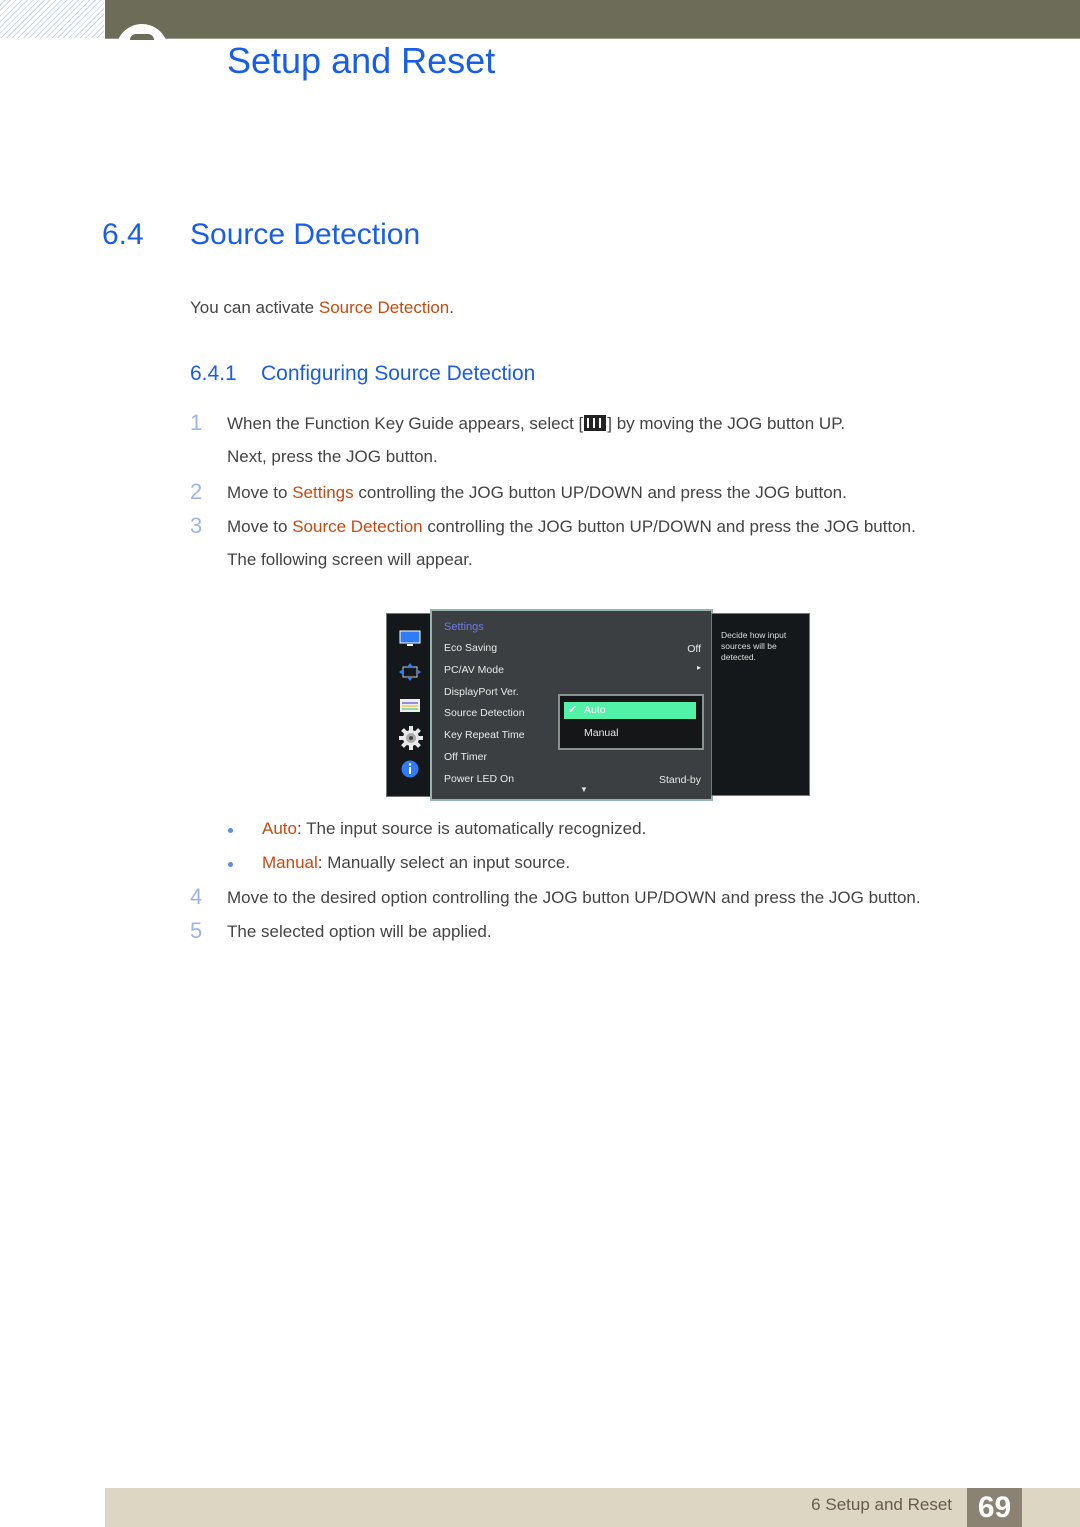 The image size is (1080, 1527). What do you see at coordinates (410, 672) in the screenshot?
I see `size-position-icon` at bounding box center [410, 672].